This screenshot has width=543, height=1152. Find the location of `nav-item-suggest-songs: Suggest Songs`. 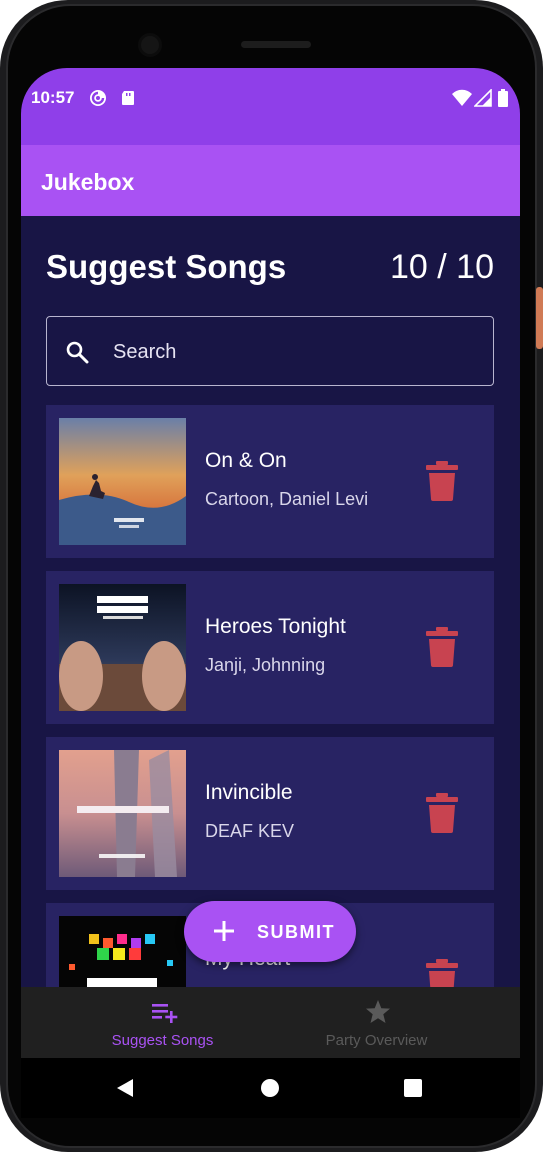

nav-item-suggest-songs: Suggest Songs is located at coordinates (162, 1022).